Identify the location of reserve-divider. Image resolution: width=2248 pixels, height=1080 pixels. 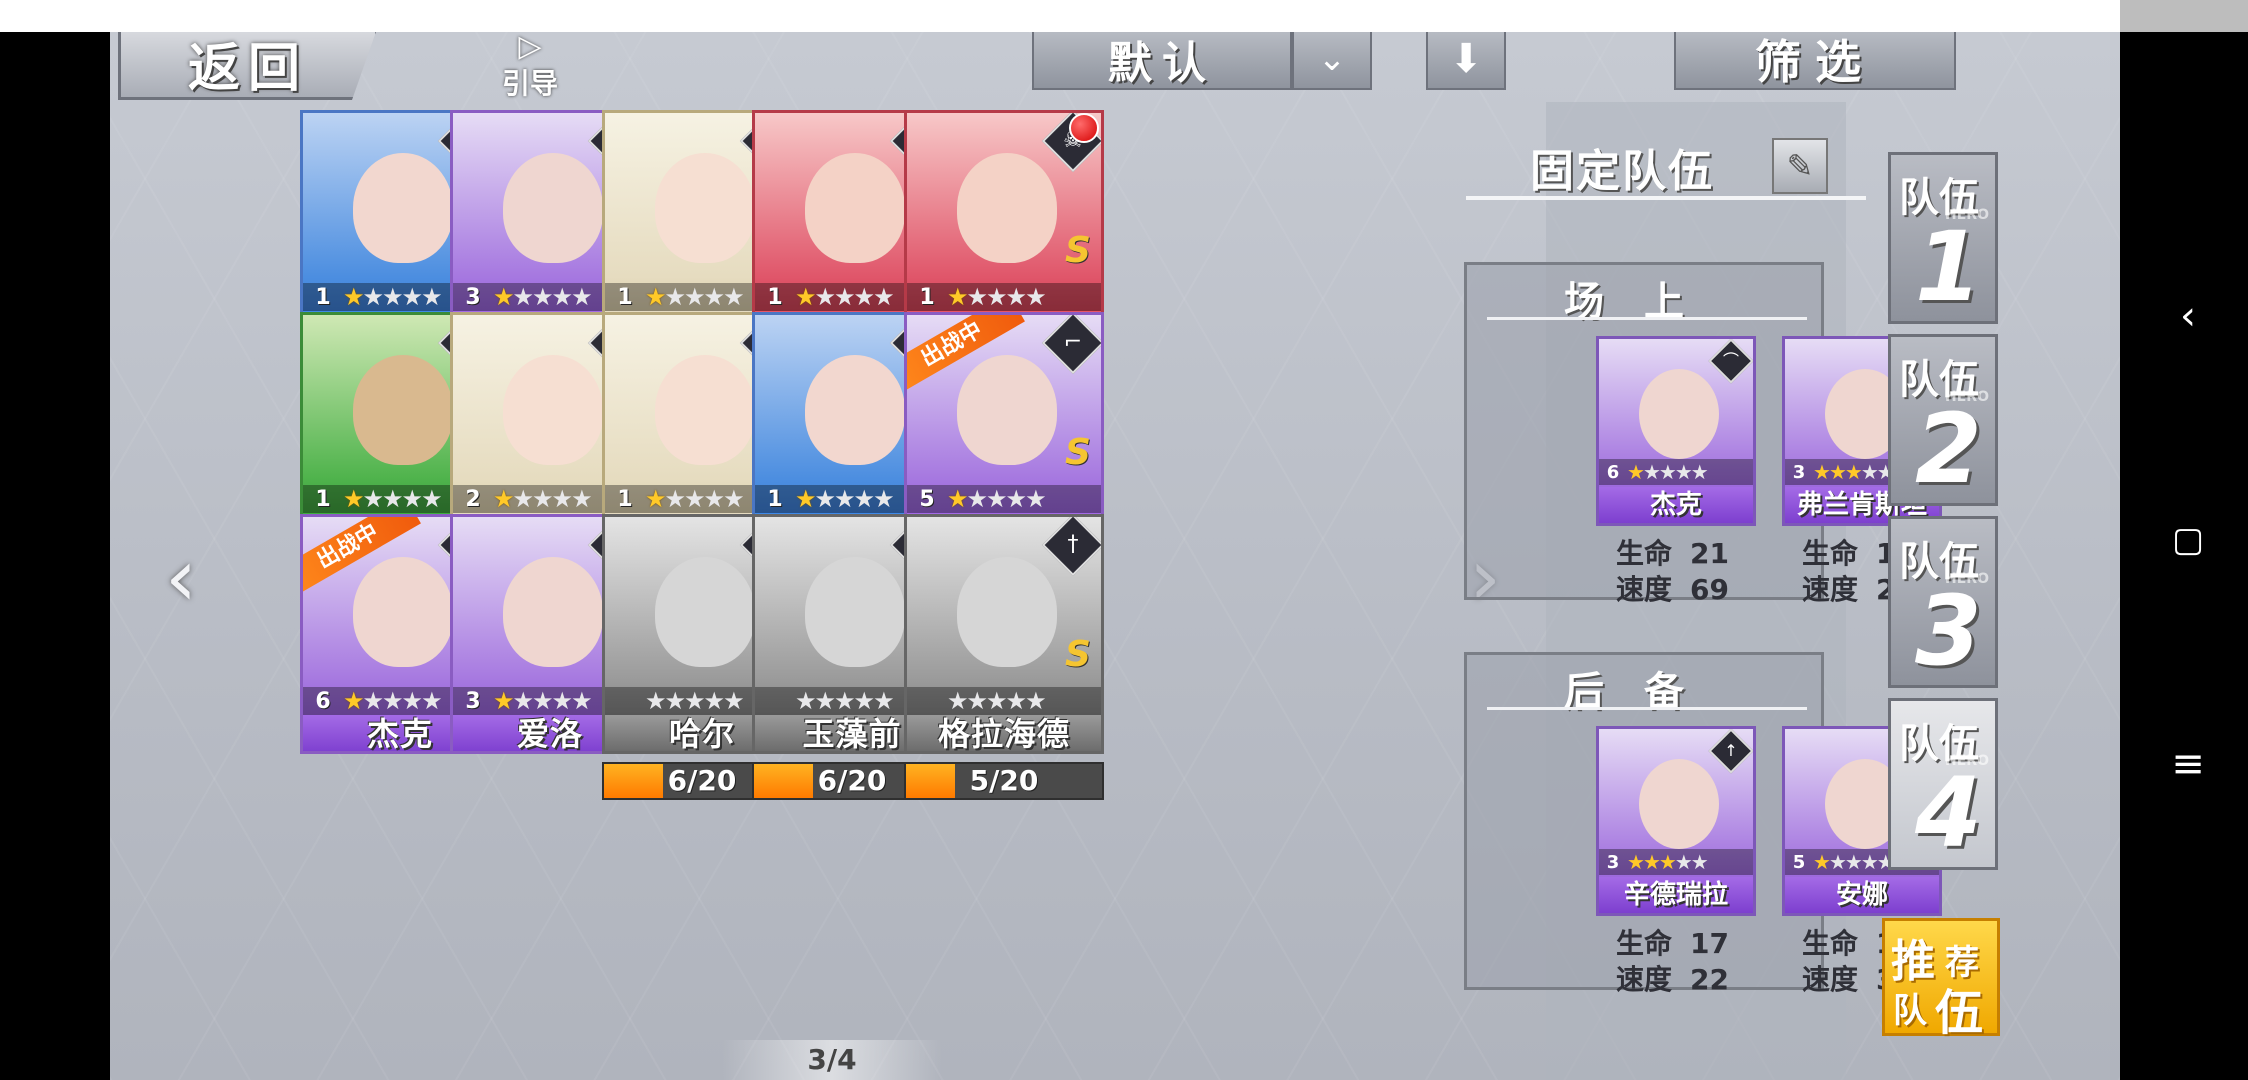
(1647, 708).